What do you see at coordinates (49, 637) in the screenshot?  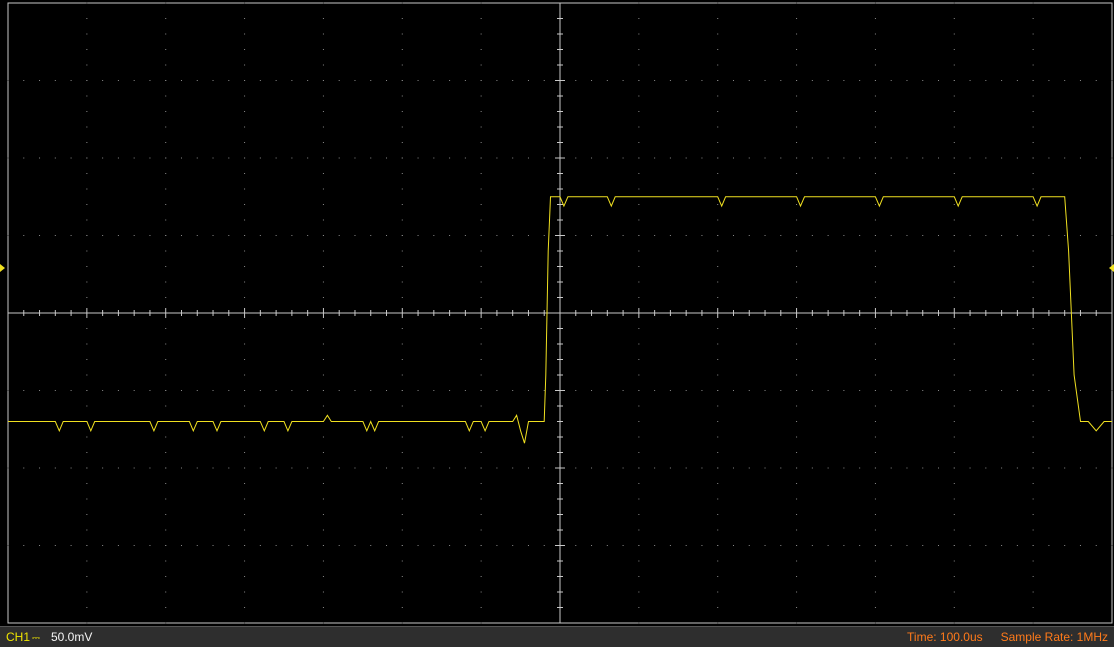 I see `channel-info: CH1 ⎓ 50.0mV` at bounding box center [49, 637].